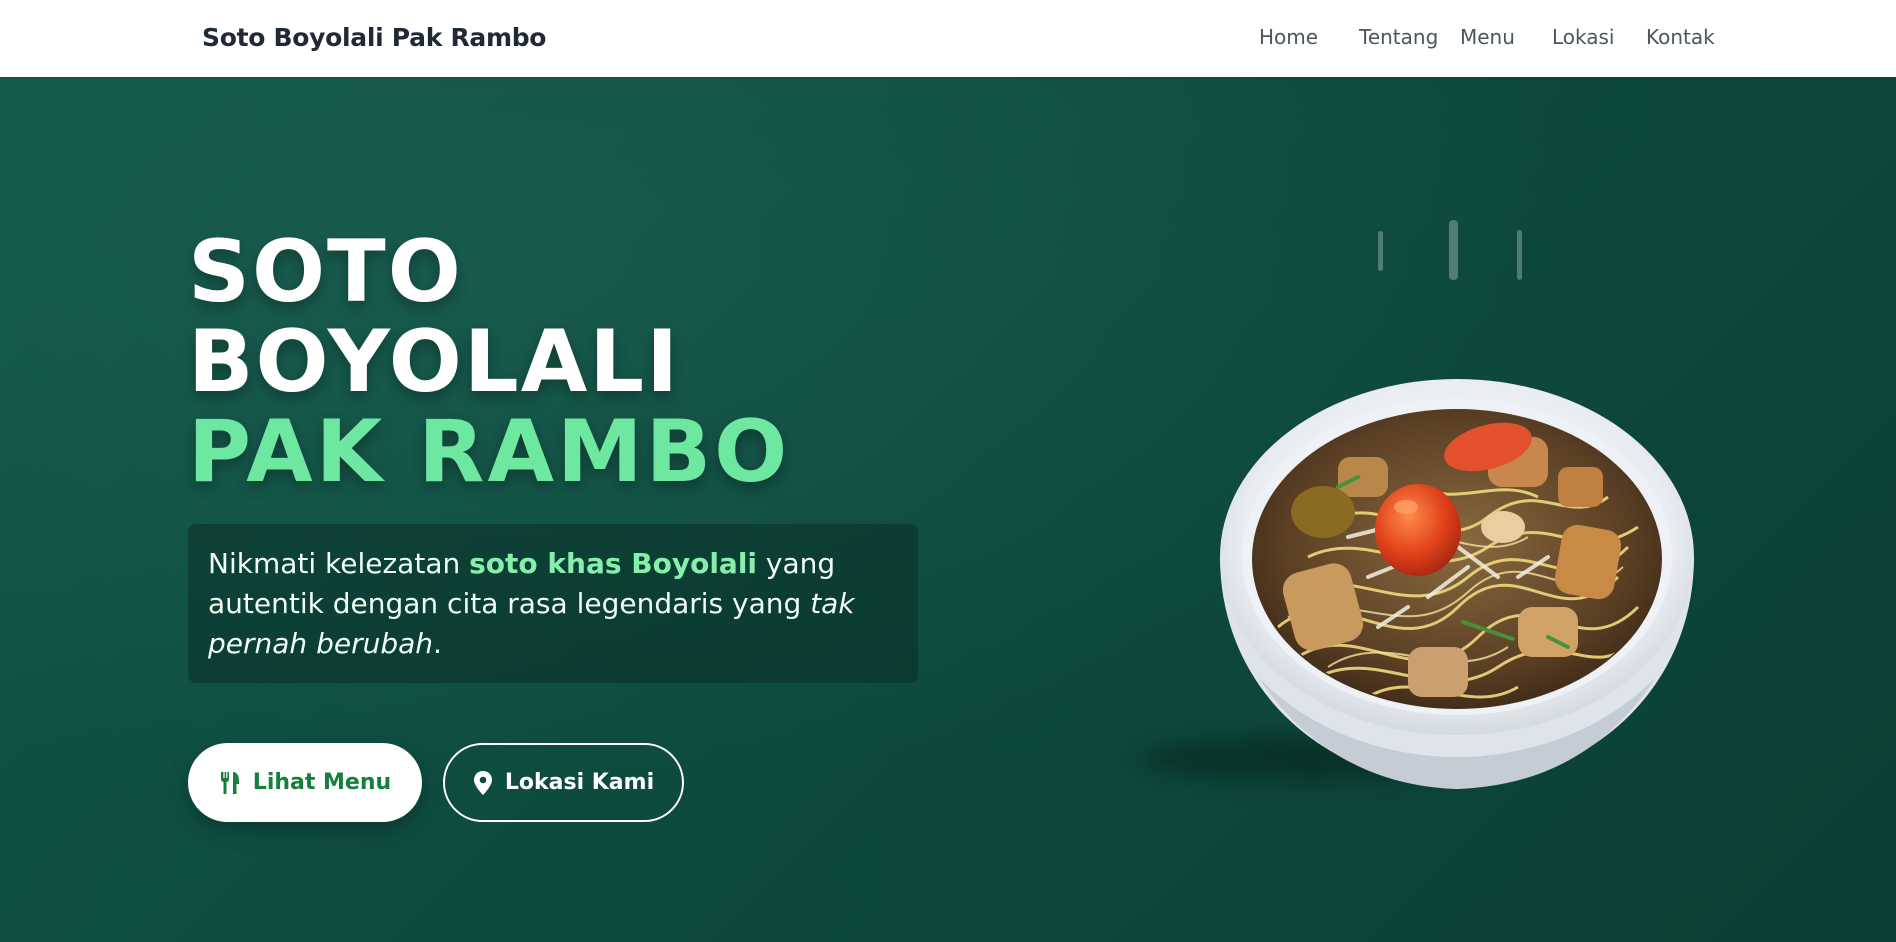 The image size is (1896, 942). What do you see at coordinates (434, 362) in the screenshot?
I see `hero-title-line-2: BOYOLALI` at bounding box center [434, 362].